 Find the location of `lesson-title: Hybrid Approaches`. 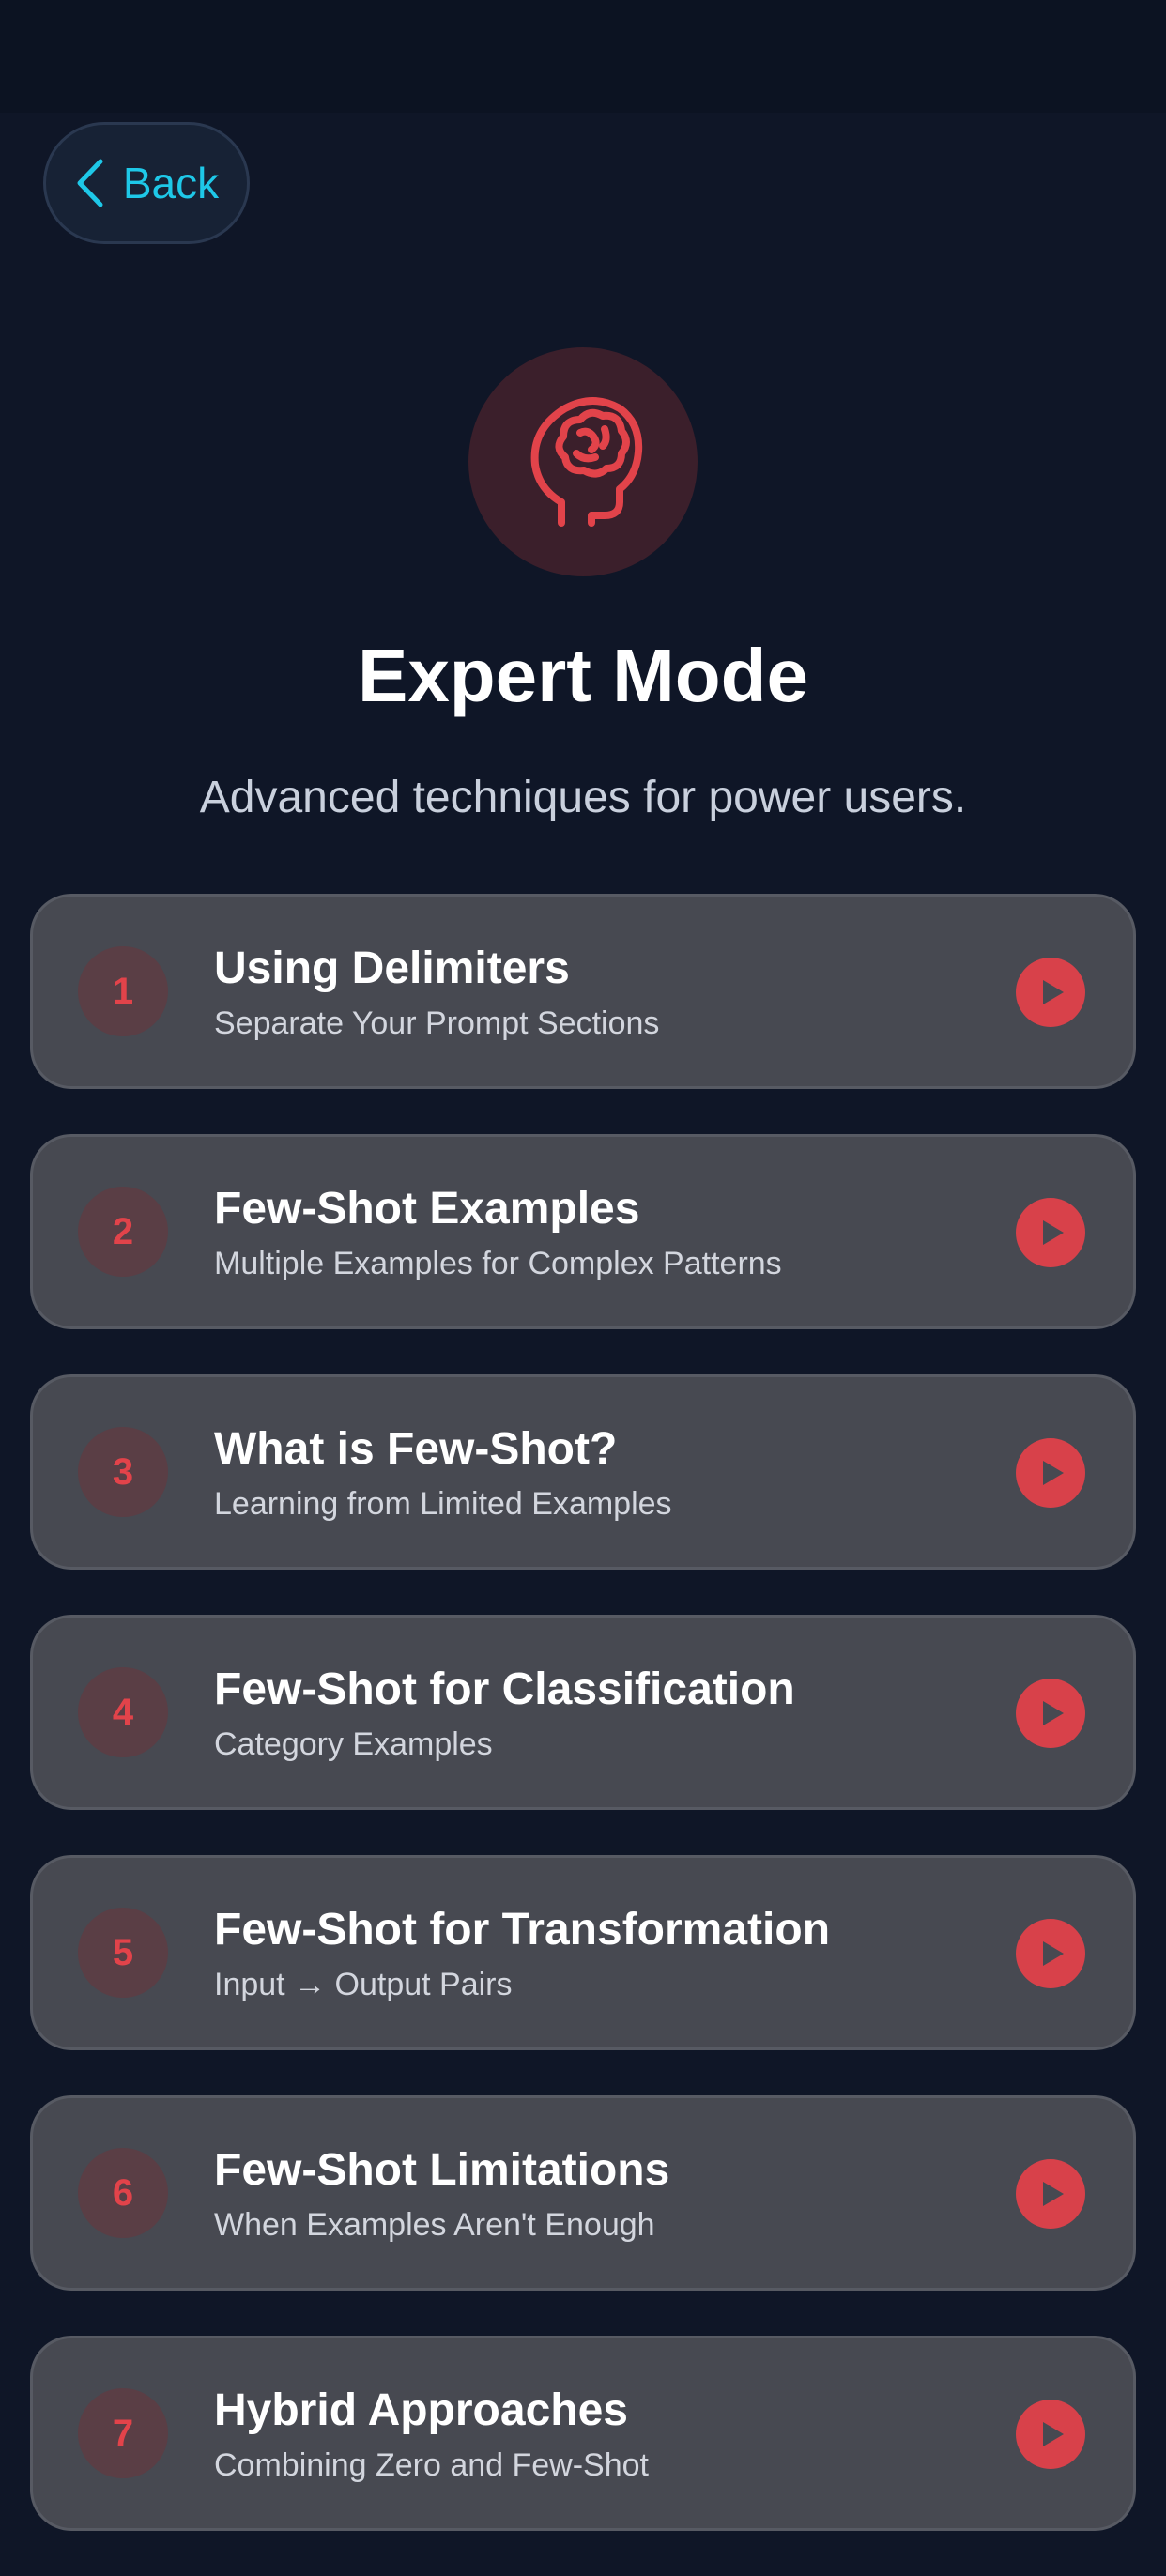

lesson-title: Hybrid Approaches is located at coordinates (421, 2410).